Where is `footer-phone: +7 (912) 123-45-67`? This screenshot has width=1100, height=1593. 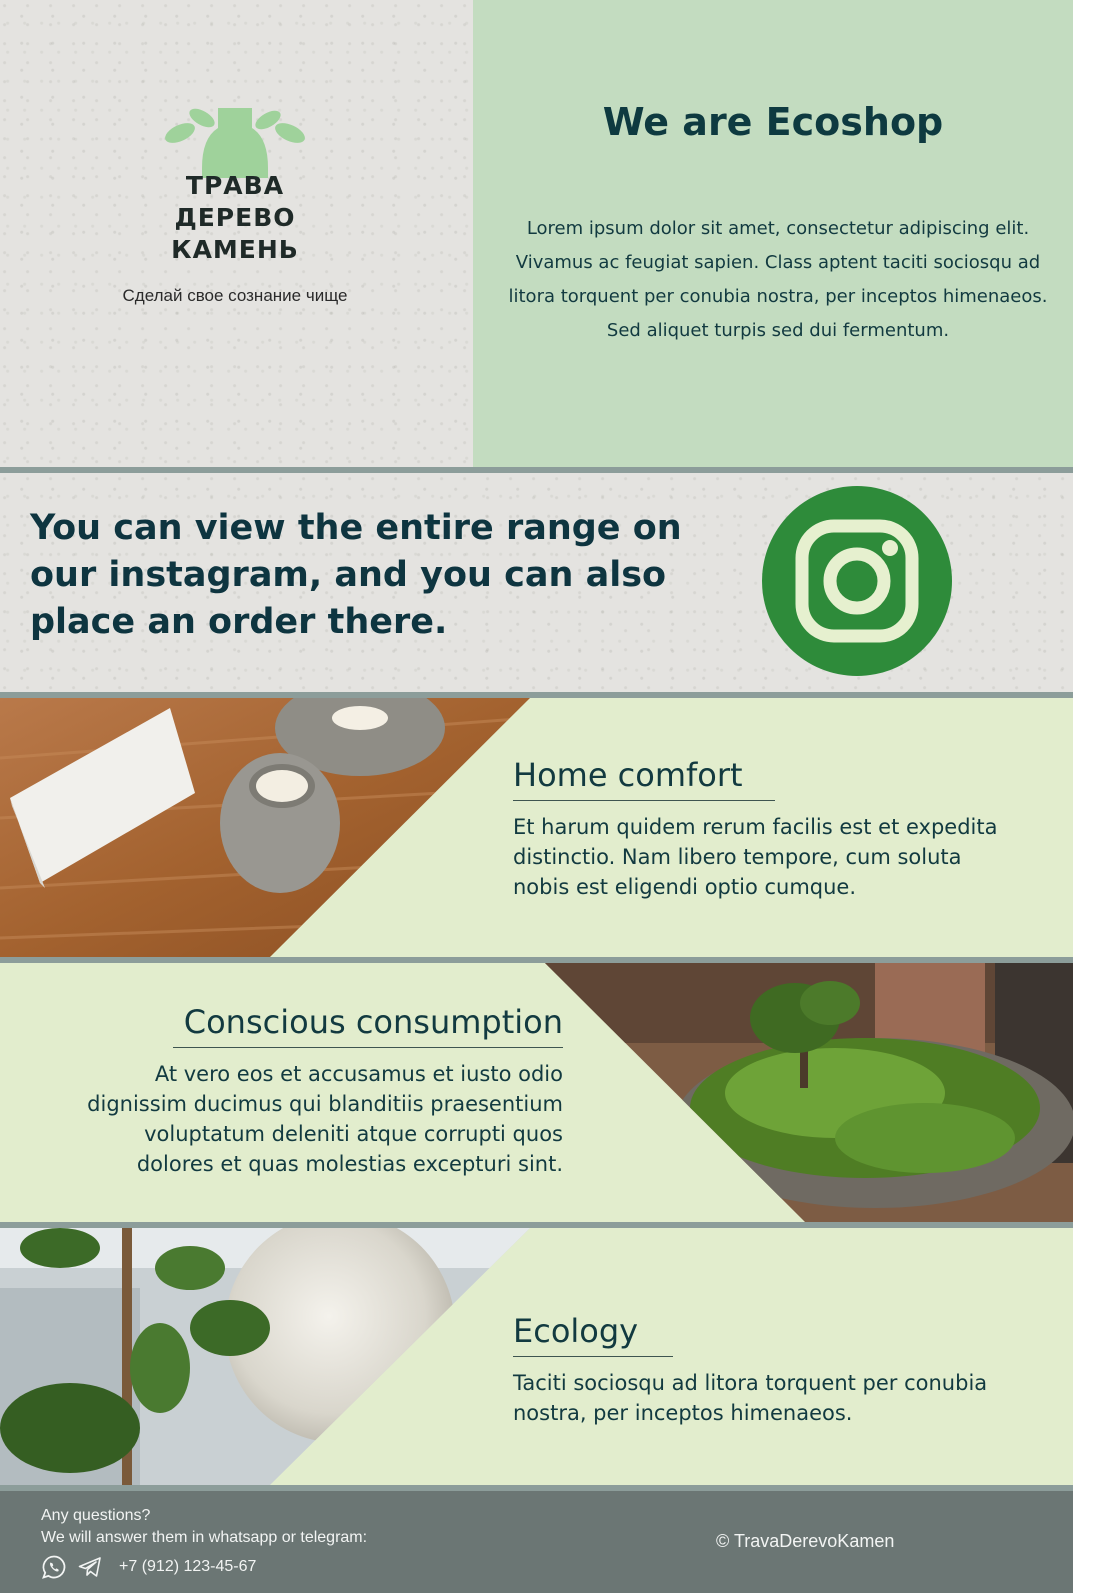 footer-phone: +7 (912) 123-45-67 is located at coordinates (187, 1567).